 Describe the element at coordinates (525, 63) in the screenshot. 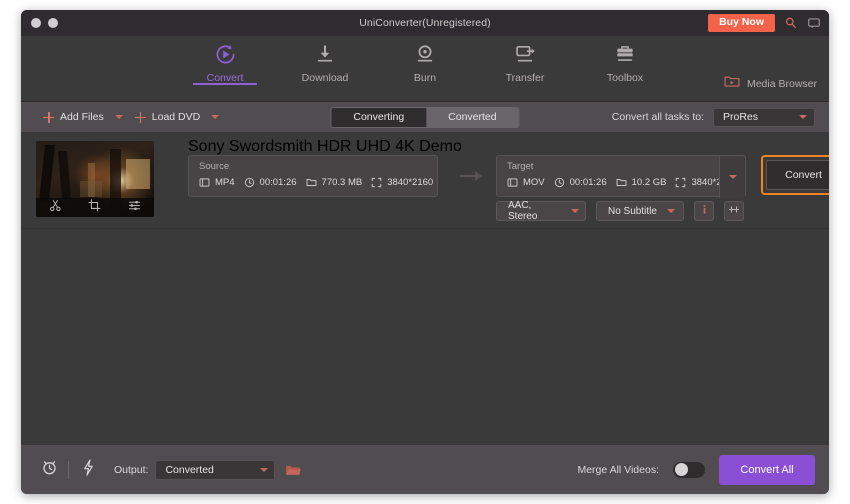

I see `nav-tab-transfer: Transfer` at that location.